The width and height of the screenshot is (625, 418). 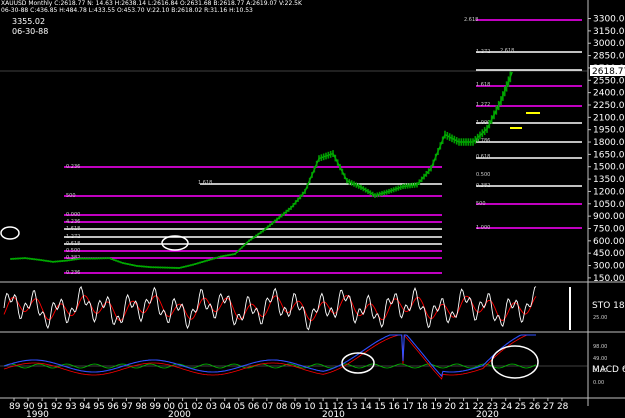 What do you see at coordinates (600, 359) in the screenshot?
I see `macd-level-label: 49.00` at bounding box center [600, 359].